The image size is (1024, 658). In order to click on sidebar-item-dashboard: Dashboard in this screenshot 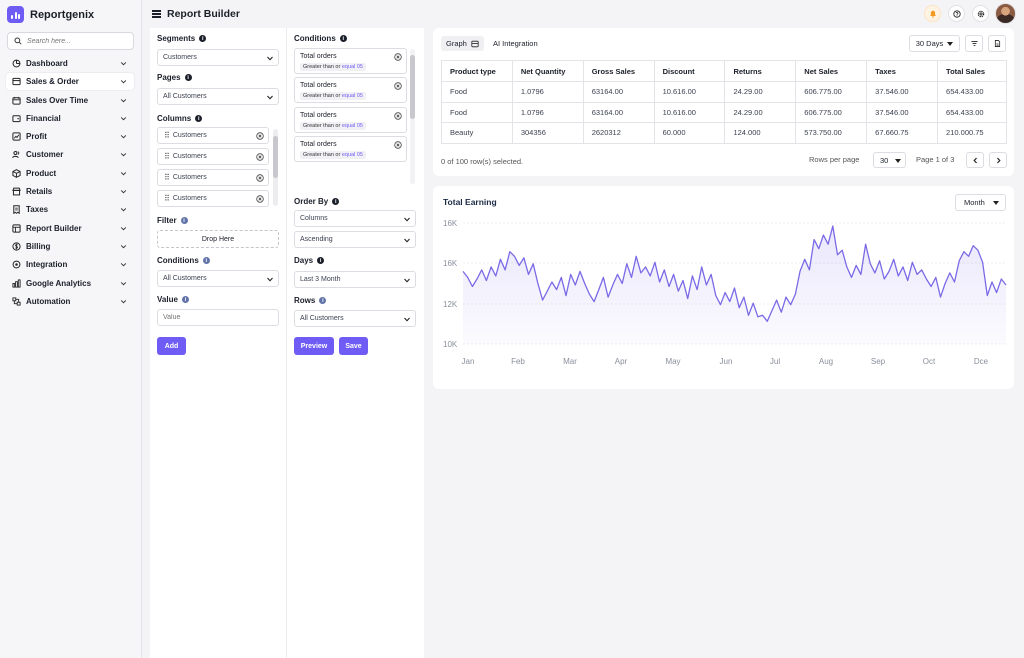, I will do `click(70, 63)`.